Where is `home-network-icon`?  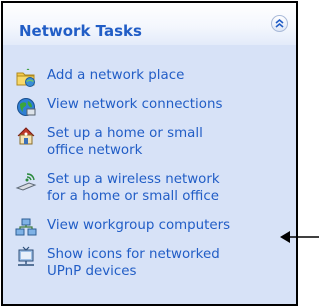
home-network-icon is located at coordinates (26, 136).